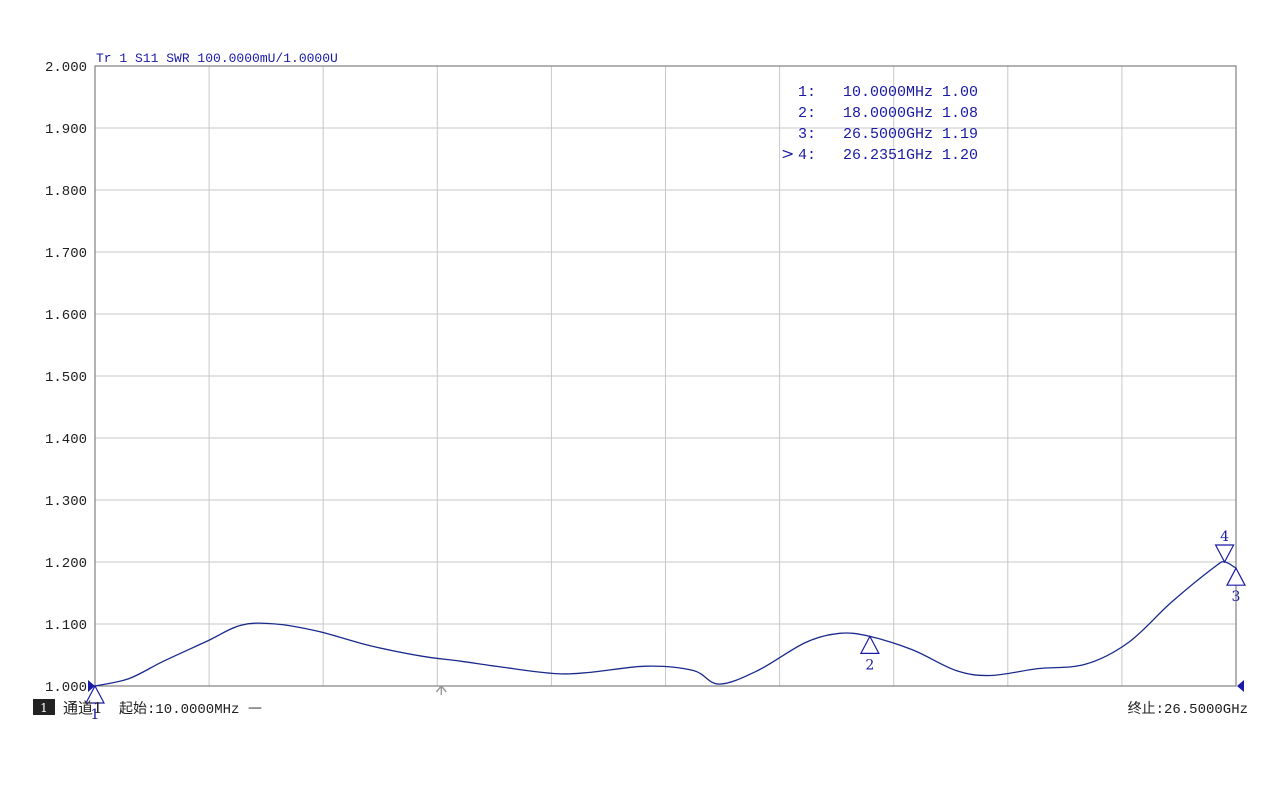  I want to click on start-dash: —, so click(255, 708).